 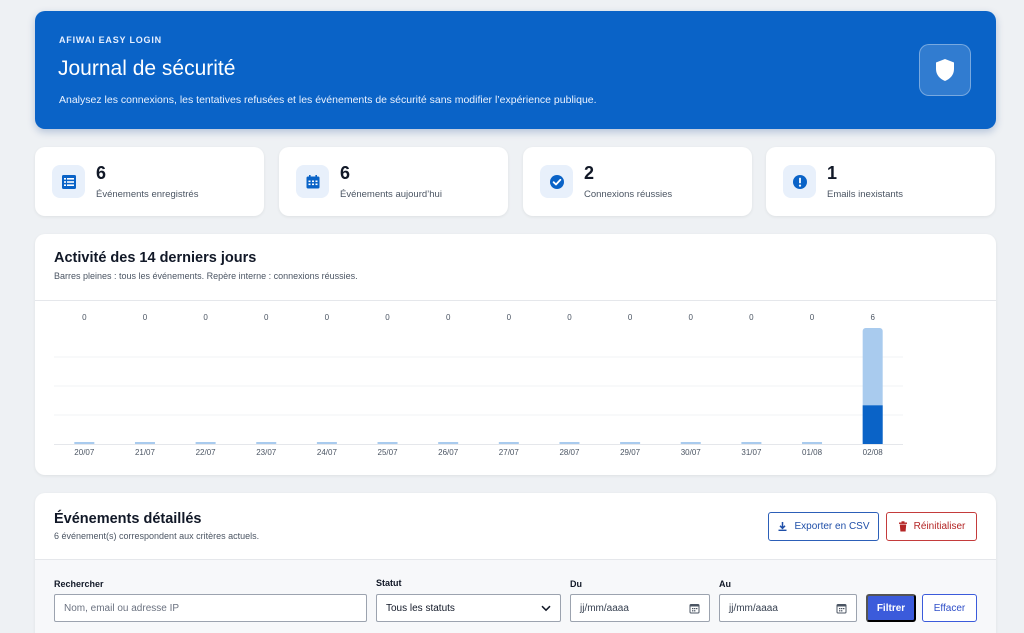 I want to click on filter-button: Filtrer, so click(x=891, y=608).